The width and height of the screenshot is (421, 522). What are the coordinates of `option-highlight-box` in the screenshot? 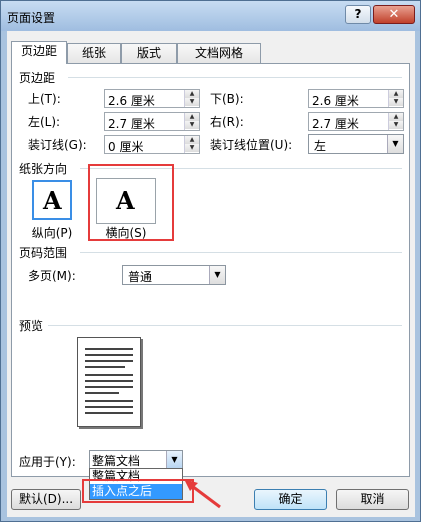 It's located at (138, 491).